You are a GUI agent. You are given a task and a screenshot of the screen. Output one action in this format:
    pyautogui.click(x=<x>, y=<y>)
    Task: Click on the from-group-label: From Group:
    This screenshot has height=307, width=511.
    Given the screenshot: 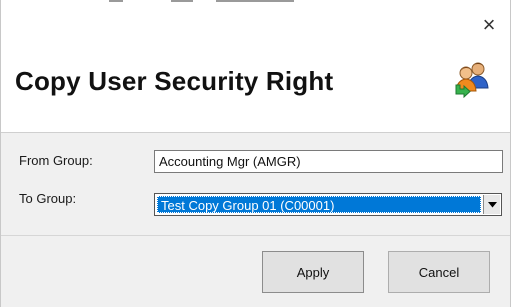 What is the action you would take?
    pyautogui.click(x=56, y=160)
    